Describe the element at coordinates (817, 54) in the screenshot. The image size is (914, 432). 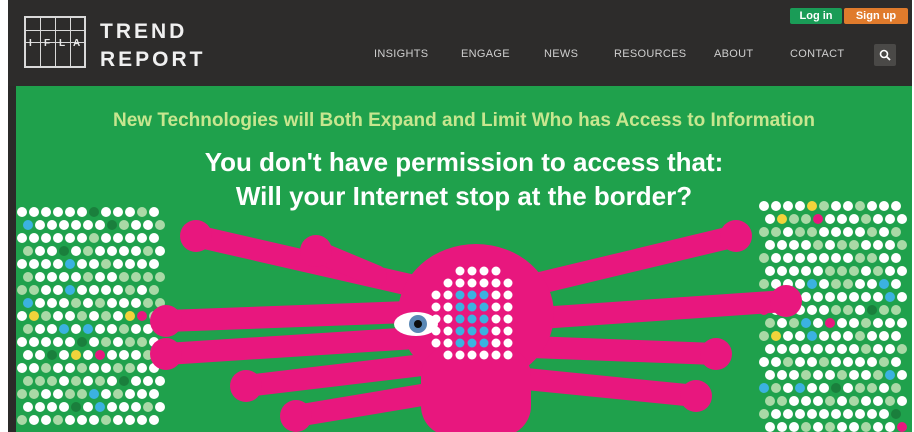
I see `nav-item-contact: CONTACT` at that location.